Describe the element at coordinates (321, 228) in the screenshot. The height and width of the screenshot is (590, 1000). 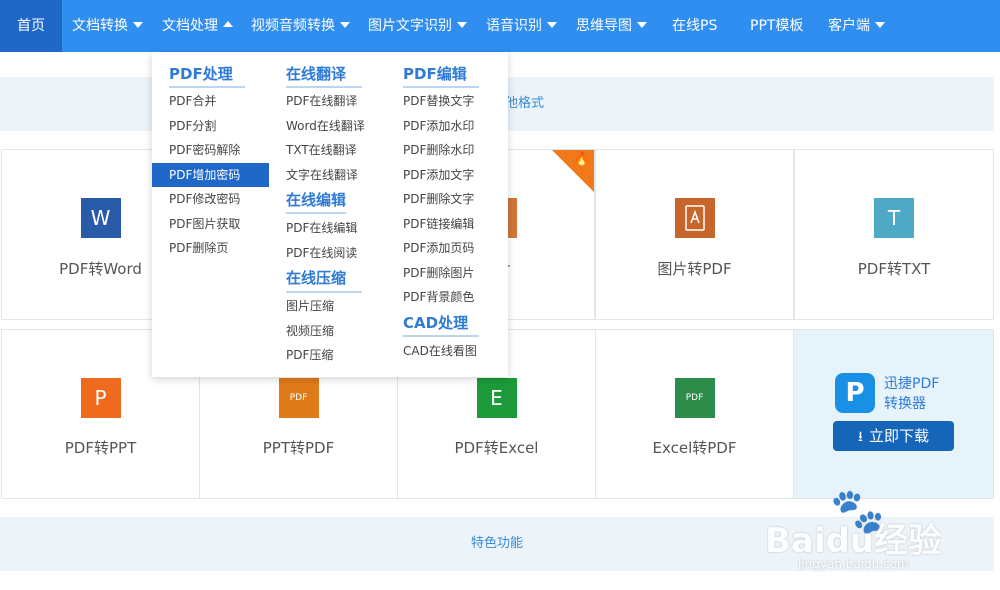
I see `dropdown-item: PDF在线编辑` at that location.